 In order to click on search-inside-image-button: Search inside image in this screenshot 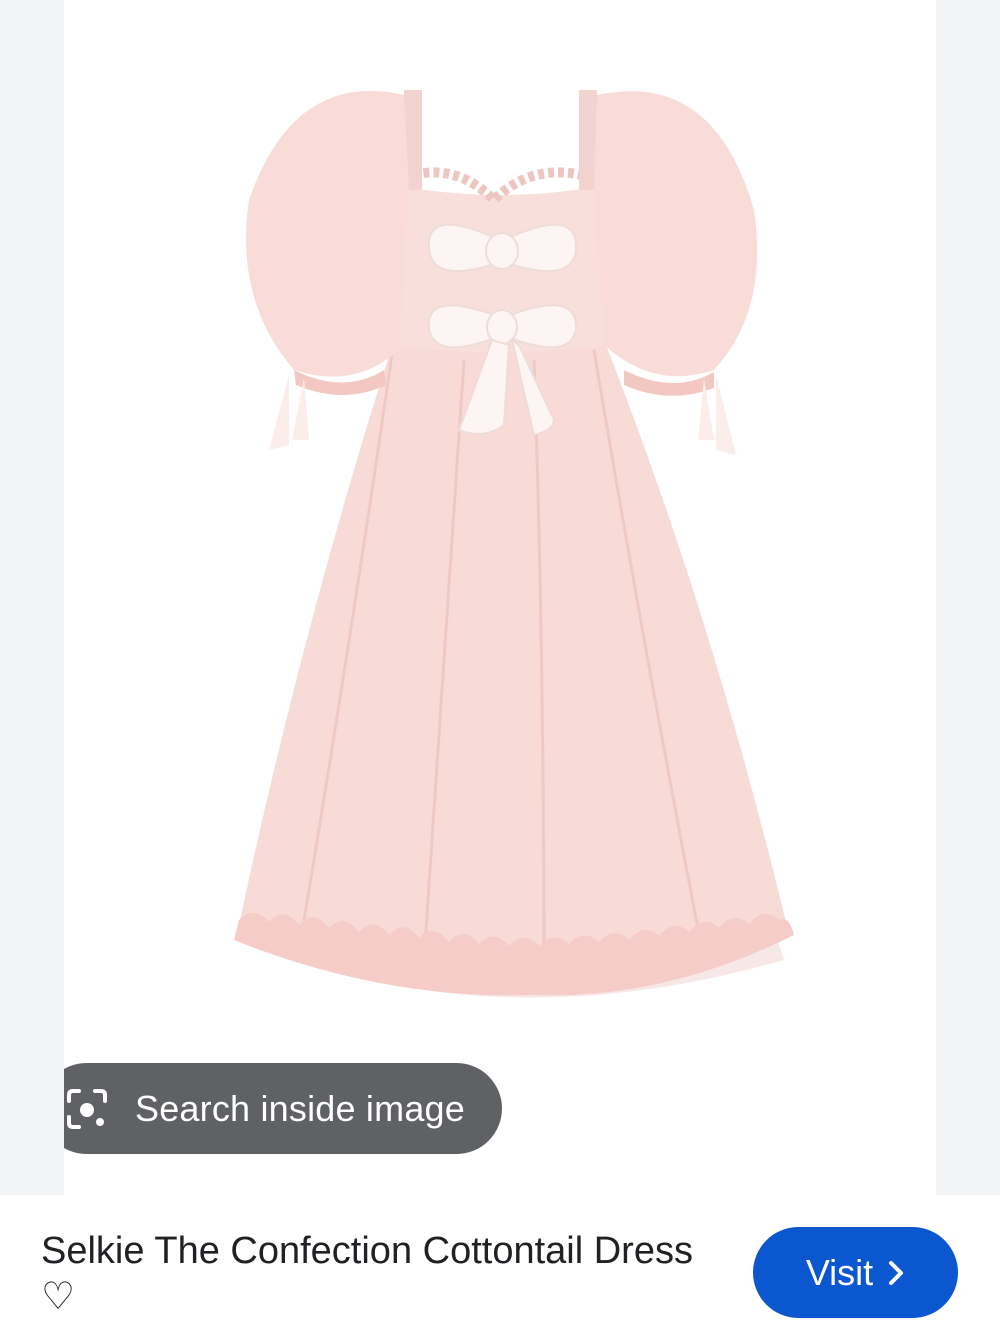, I will do `click(283, 1108)`.